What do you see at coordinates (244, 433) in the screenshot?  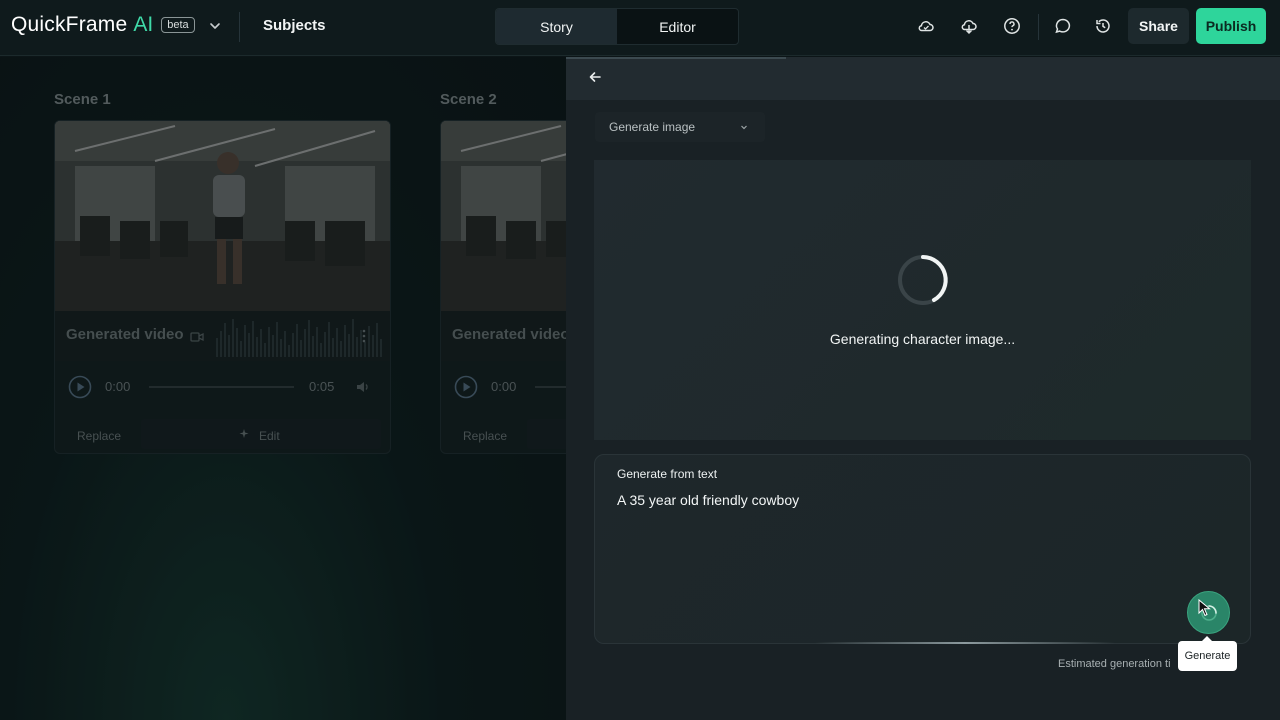 I see `sparkle-icon` at bounding box center [244, 433].